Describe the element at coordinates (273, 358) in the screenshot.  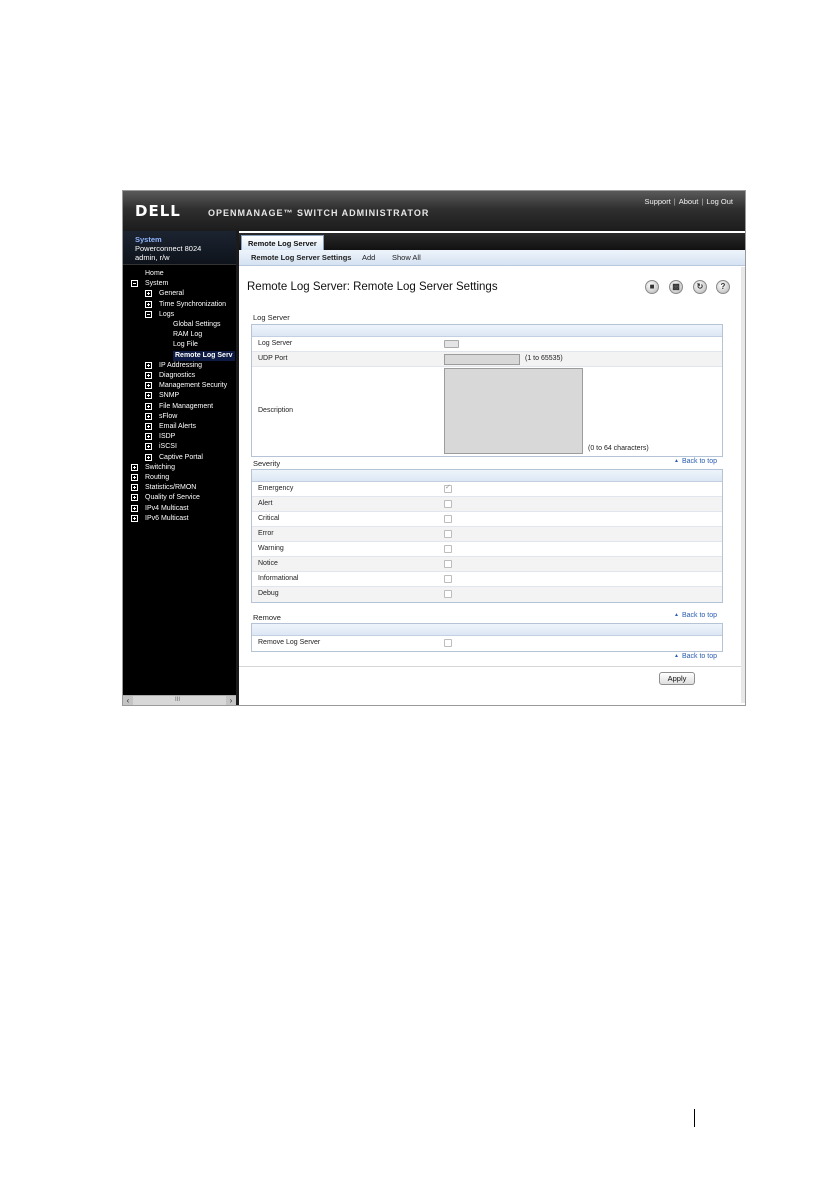
I see `udp-port-label: UDP Port` at that location.